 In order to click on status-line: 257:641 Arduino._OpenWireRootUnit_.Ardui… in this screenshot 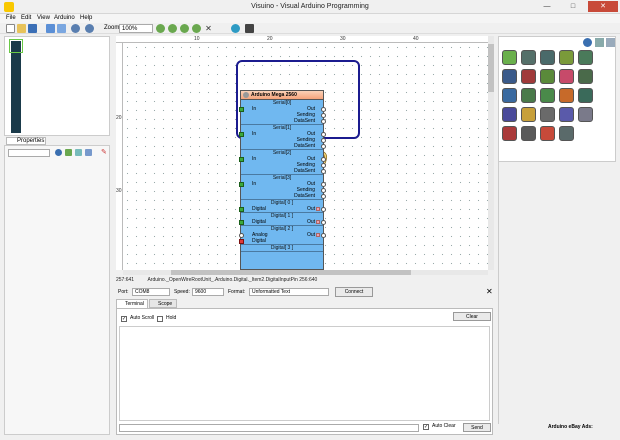, I will do `click(306, 280)`.